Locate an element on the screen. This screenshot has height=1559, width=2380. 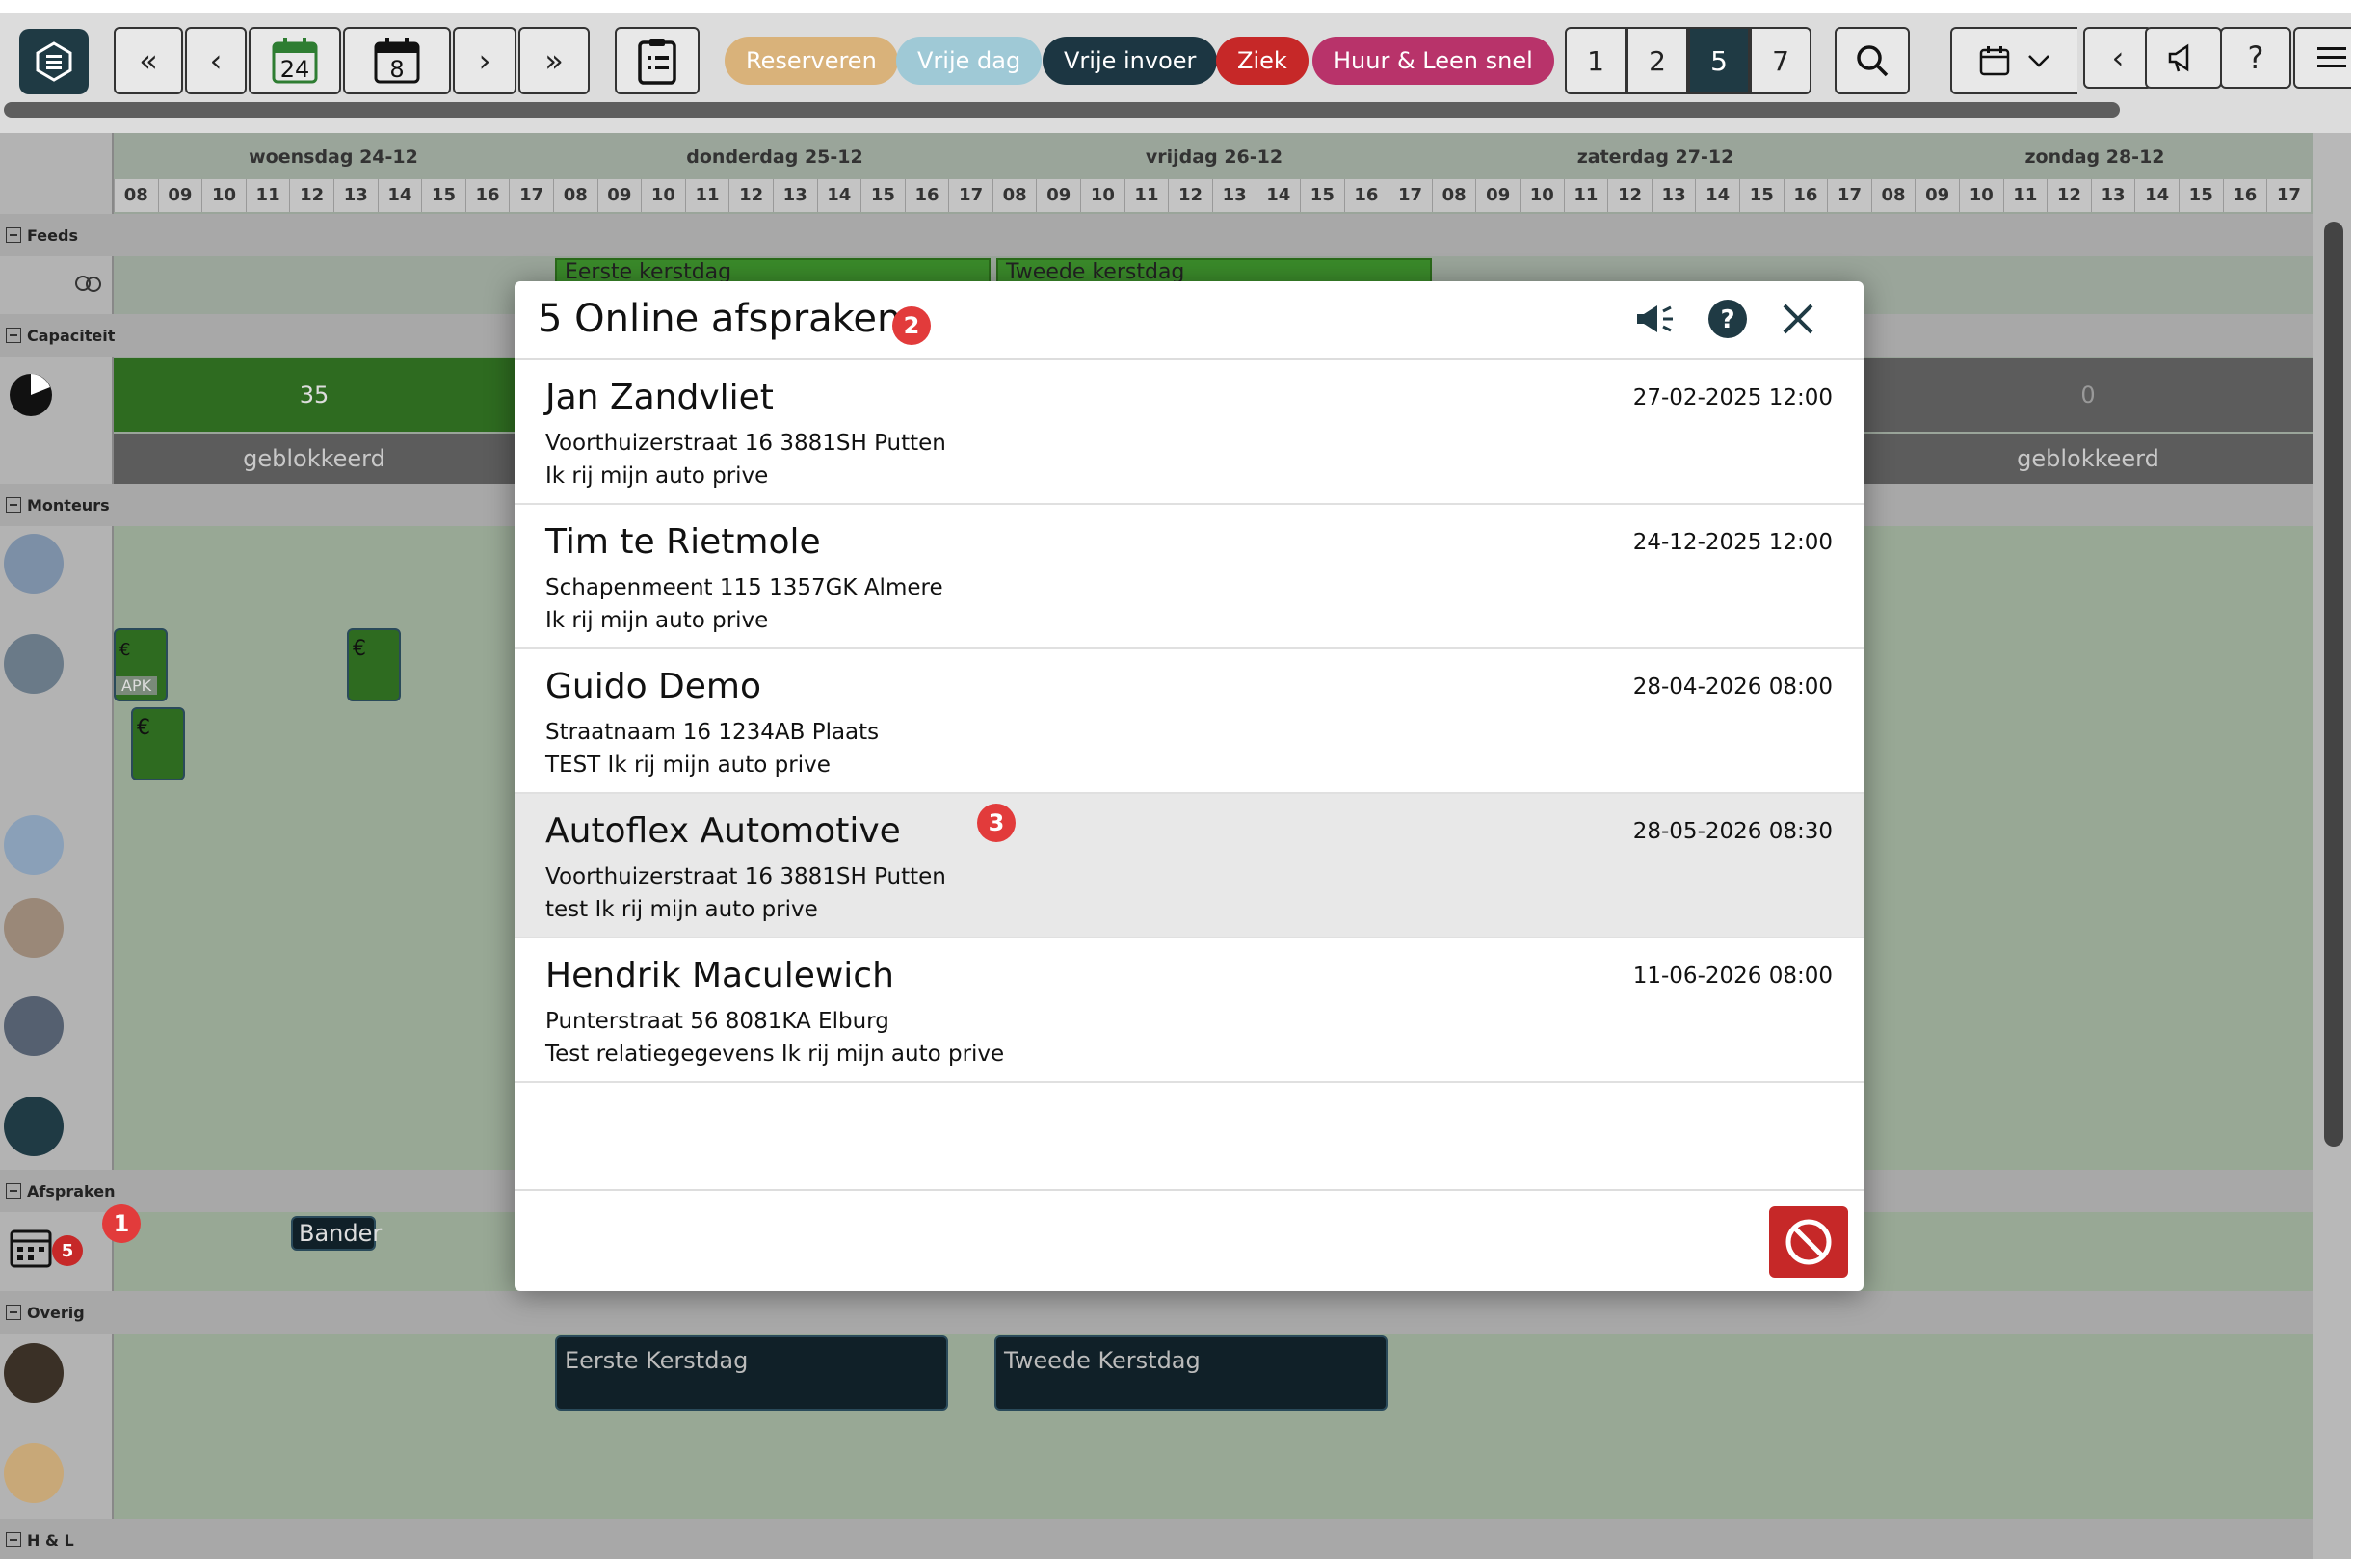
question-icon: ? is located at coordinates (2256, 58).